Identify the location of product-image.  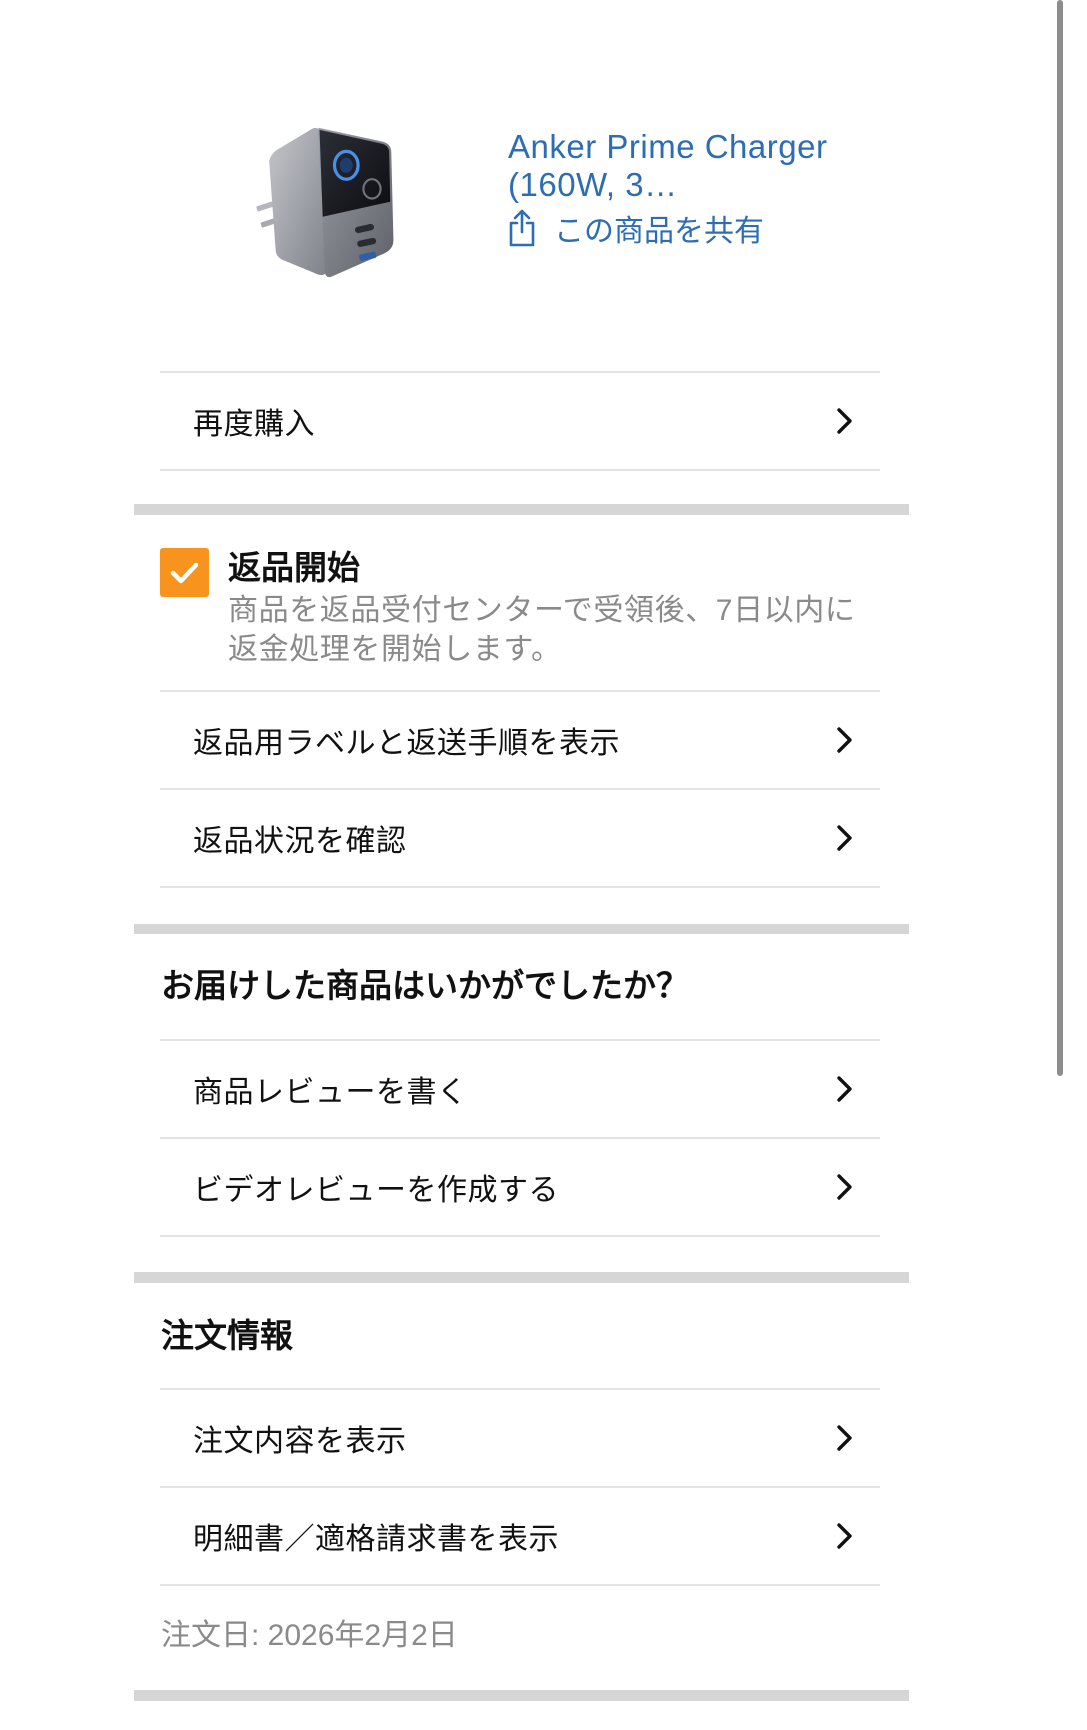
(327, 198).